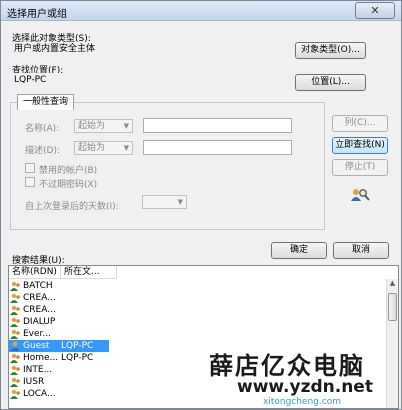 This screenshot has height=410, width=402. What do you see at coordinates (68, 185) in the screenshot?
I see `non-expiring-password-label: 不过期密码(X)` at bounding box center [68, 185].